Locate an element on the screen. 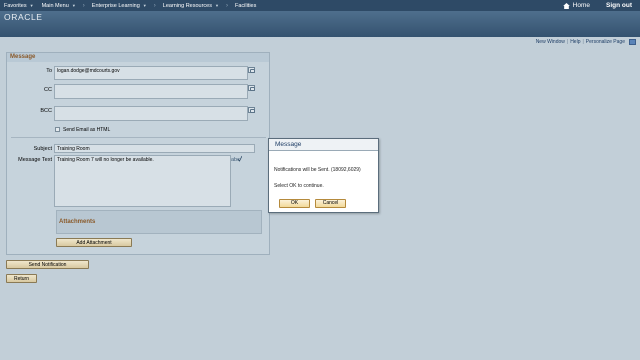 This screenshot has height=360, width=640. nav-facilities: Facilities is located at coordinates (245, 5).